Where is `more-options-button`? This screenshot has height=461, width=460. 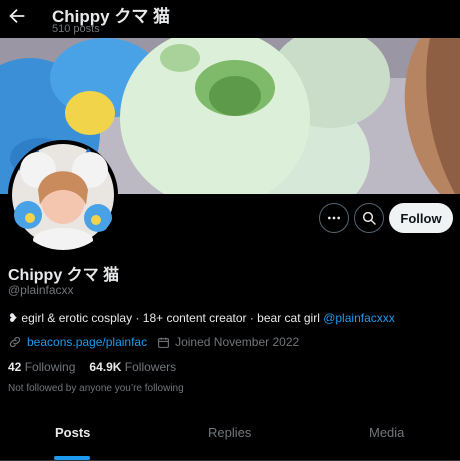
more-options-button is located at coordinates (334, 218).